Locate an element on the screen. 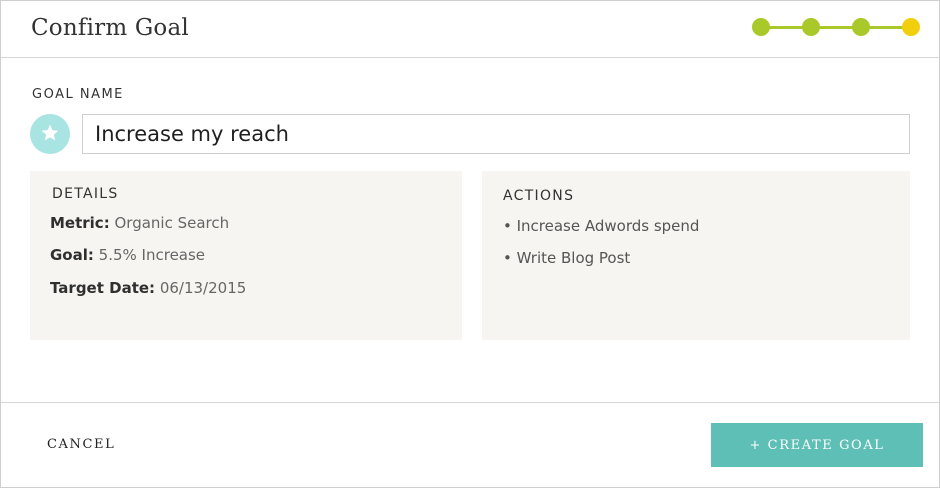 The image size is (940, 488). action-item: • Increase Adwords spend is located at coordinates (601, 226).